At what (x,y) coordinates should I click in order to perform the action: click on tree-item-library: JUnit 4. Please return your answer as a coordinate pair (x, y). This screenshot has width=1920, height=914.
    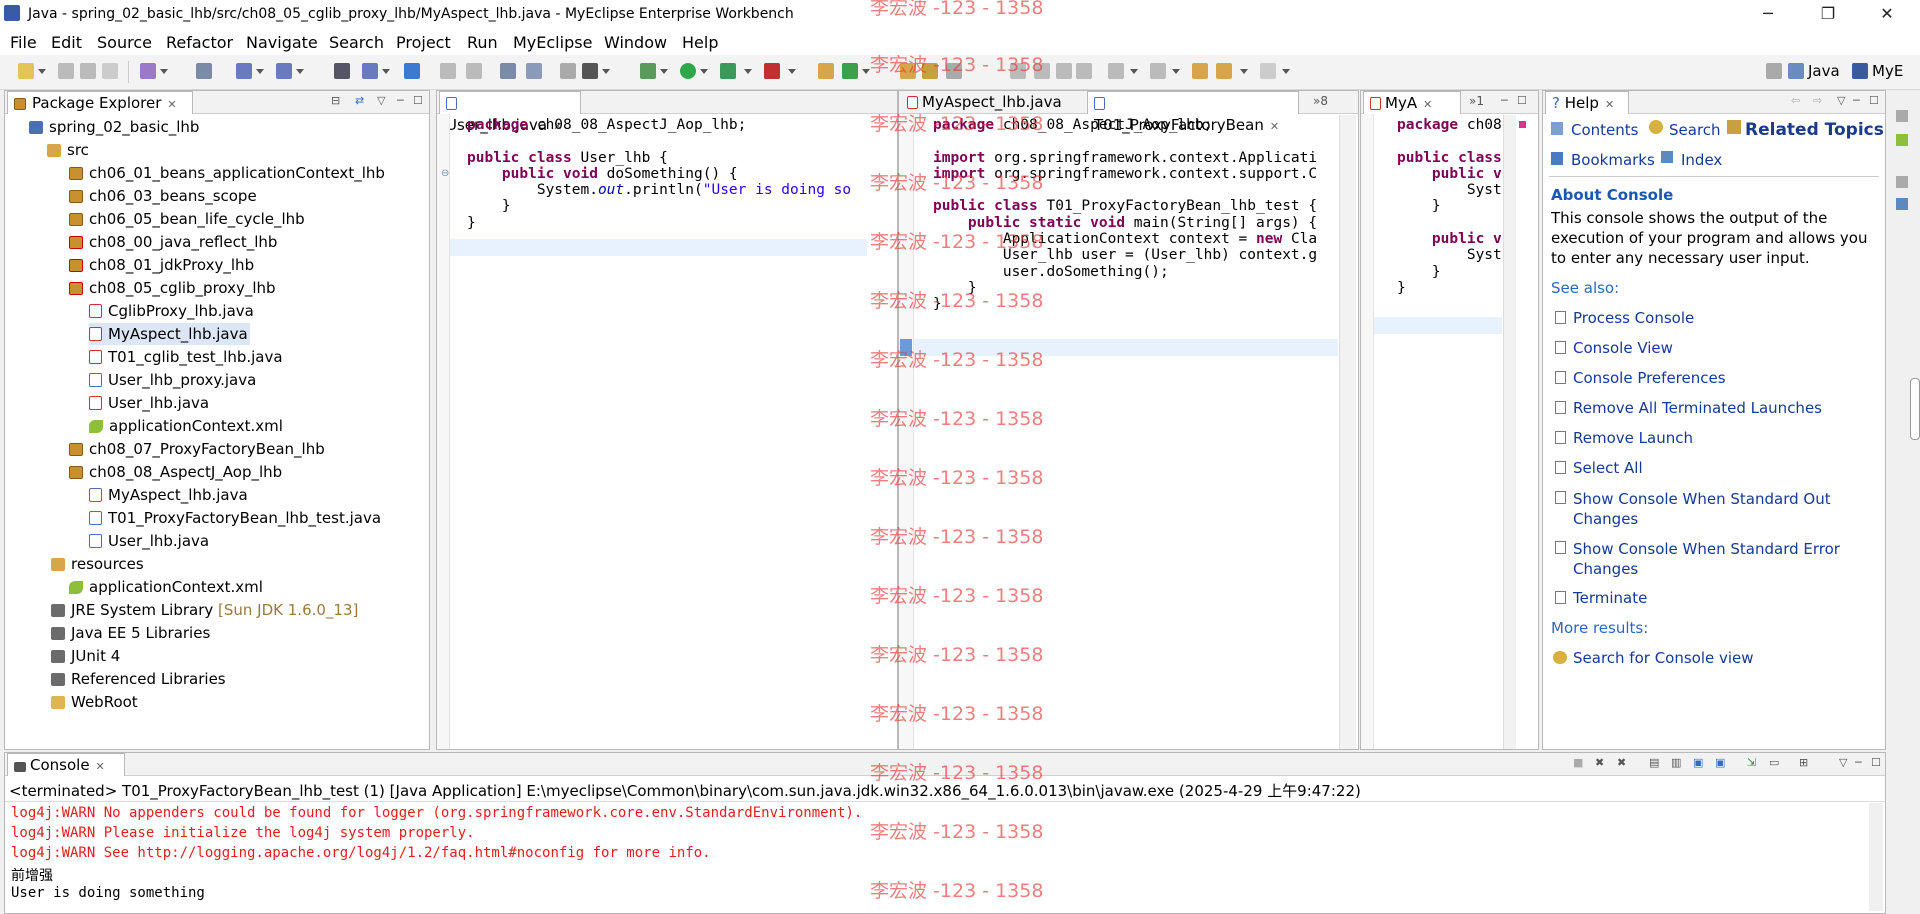
    Looking at the image, I should click on (85, 656).